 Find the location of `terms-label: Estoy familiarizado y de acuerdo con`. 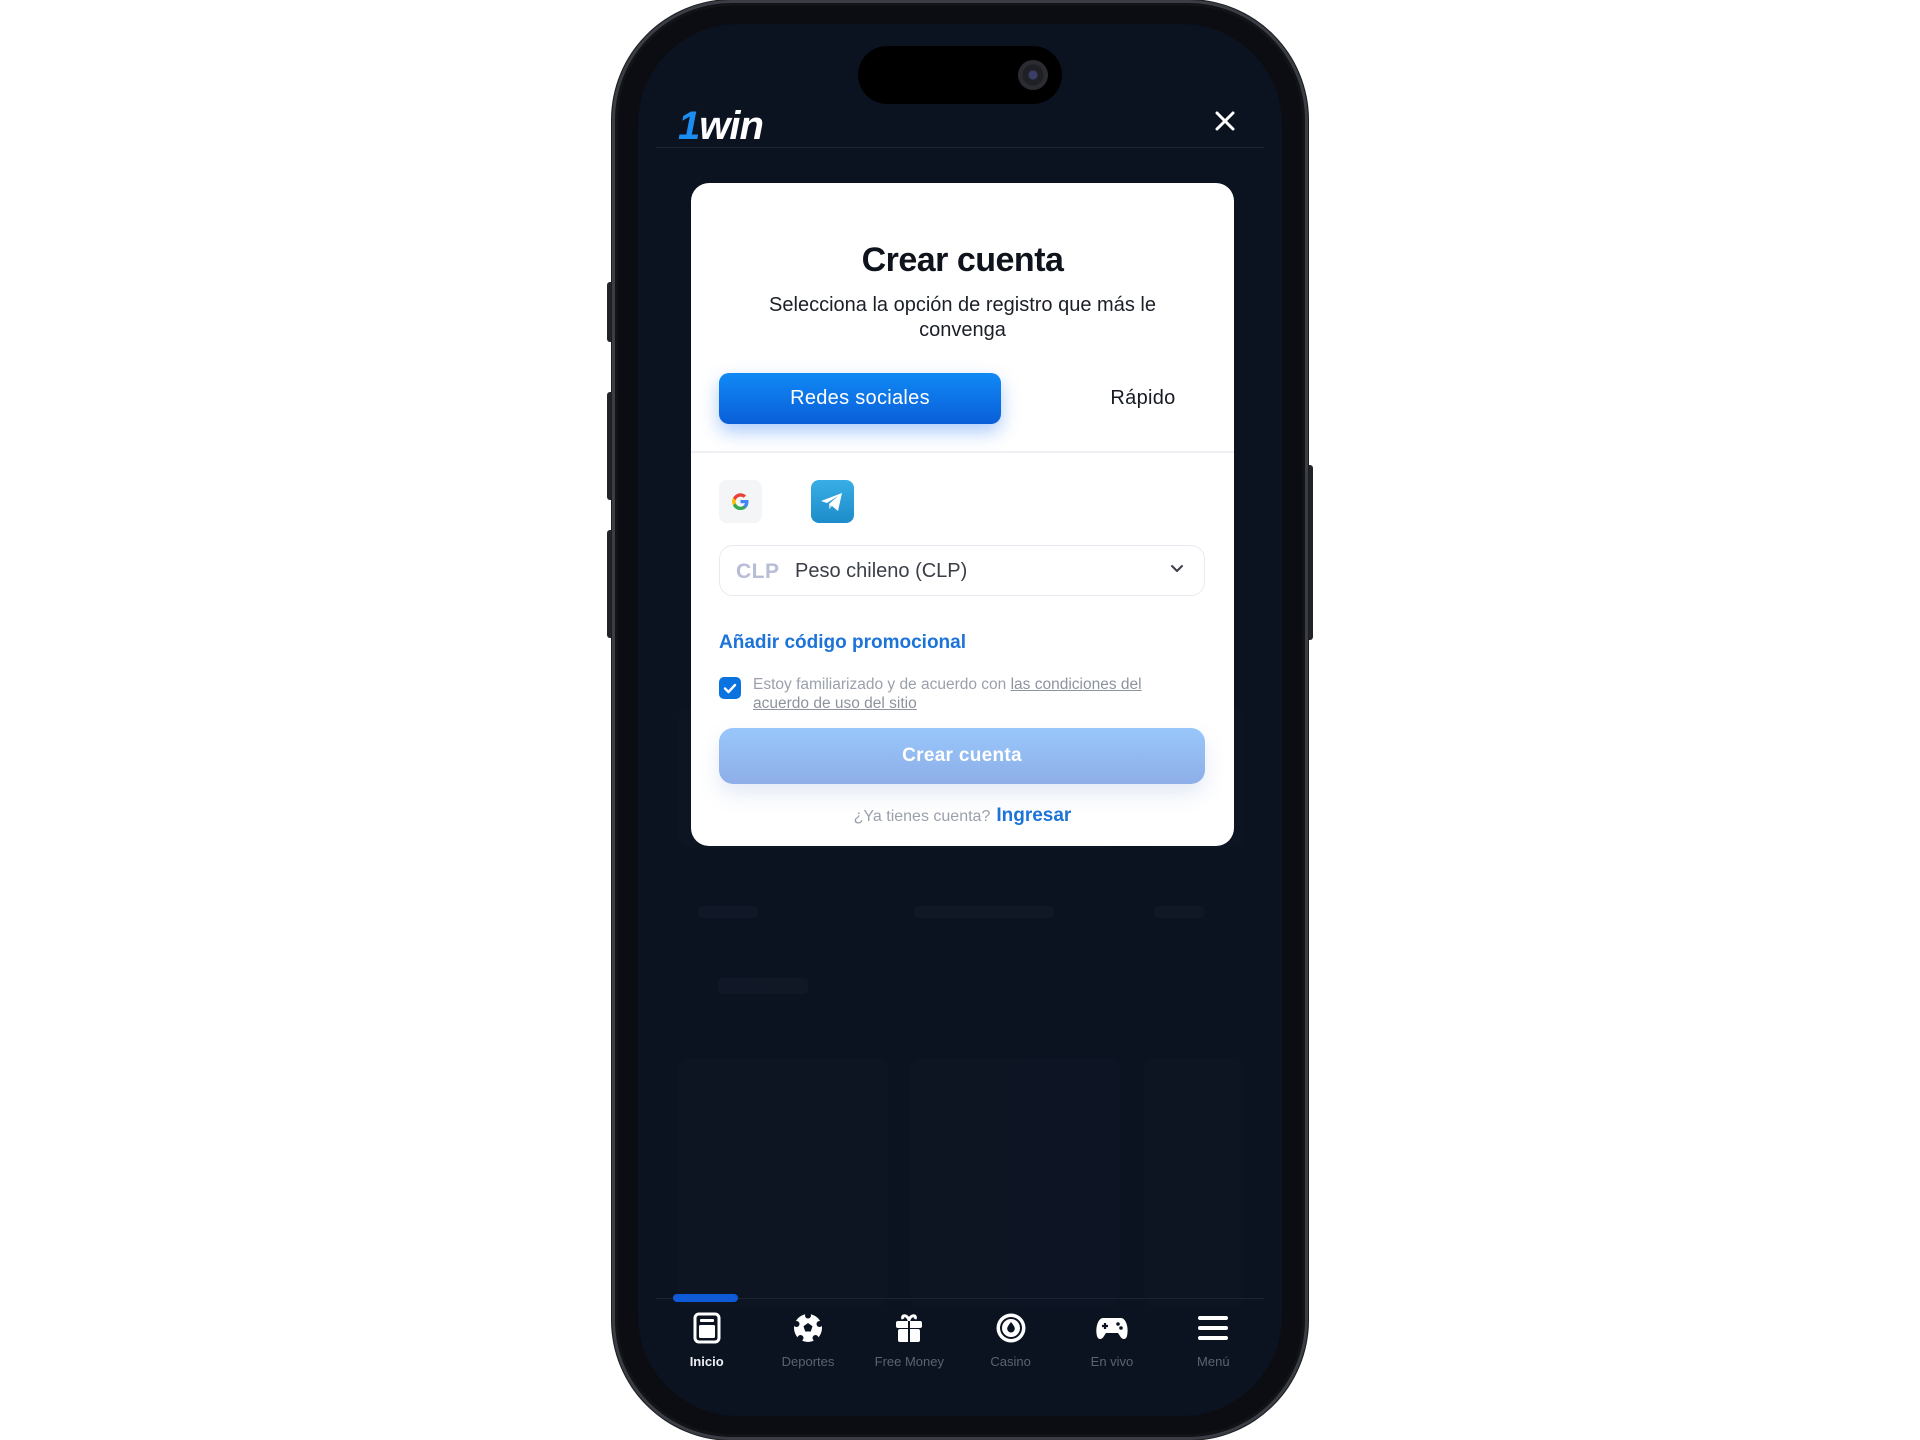

terms-label: Estoy familiarizado y de acuerdo con is located at coordinates (882, 684).